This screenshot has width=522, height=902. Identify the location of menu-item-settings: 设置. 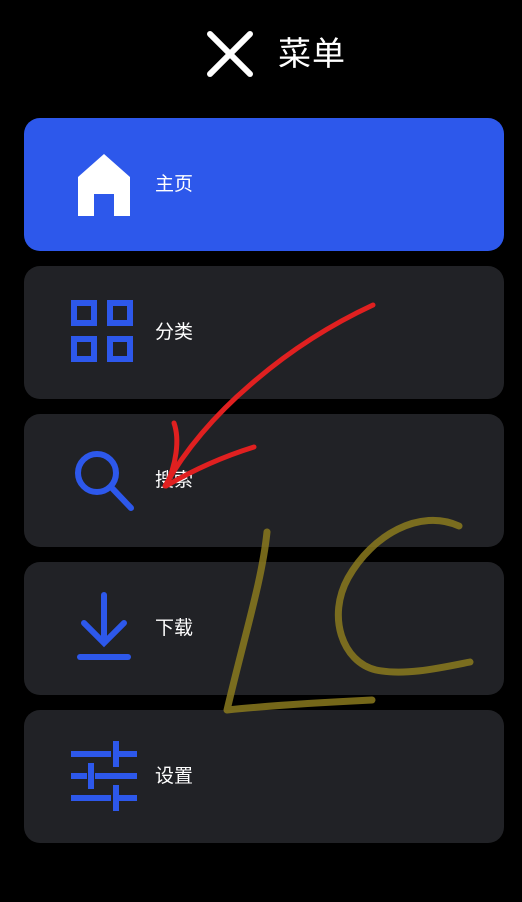
(264, 776).